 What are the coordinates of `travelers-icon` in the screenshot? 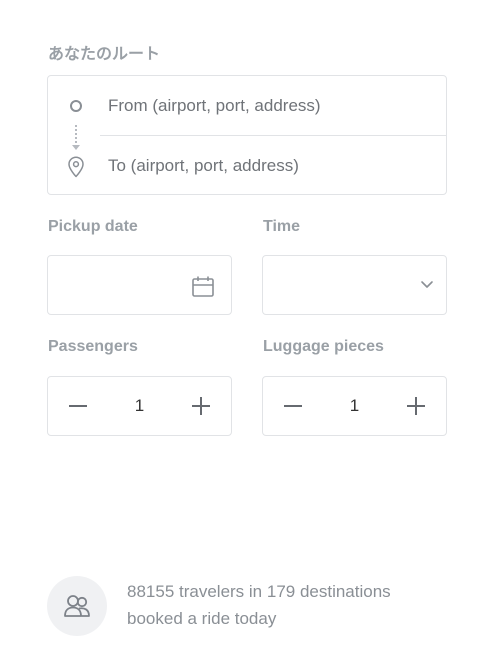 It's located at (77, 606).